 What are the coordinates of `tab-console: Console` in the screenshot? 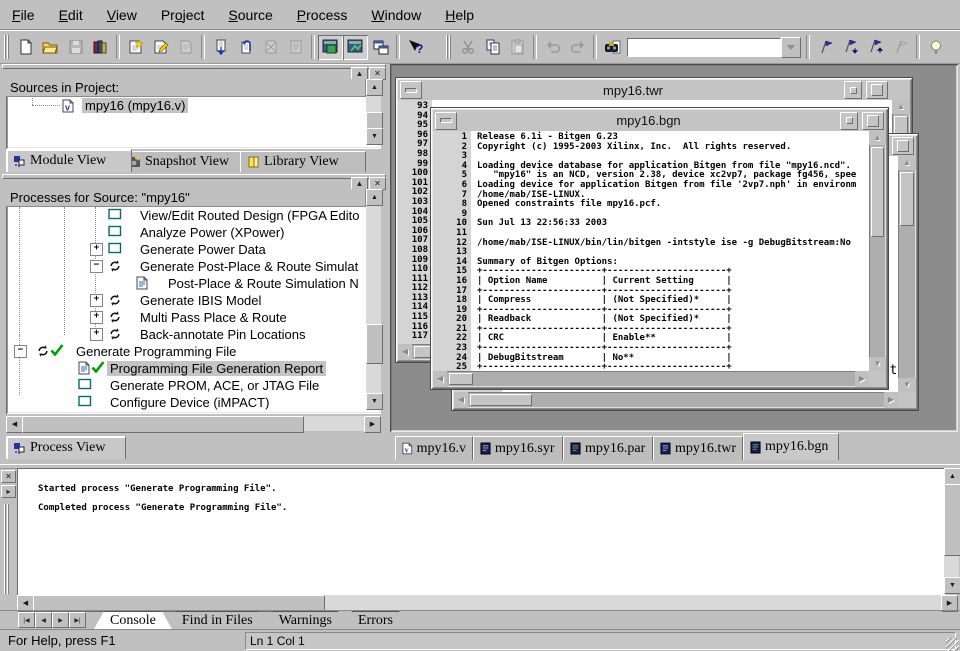 It's located at (133, 620).